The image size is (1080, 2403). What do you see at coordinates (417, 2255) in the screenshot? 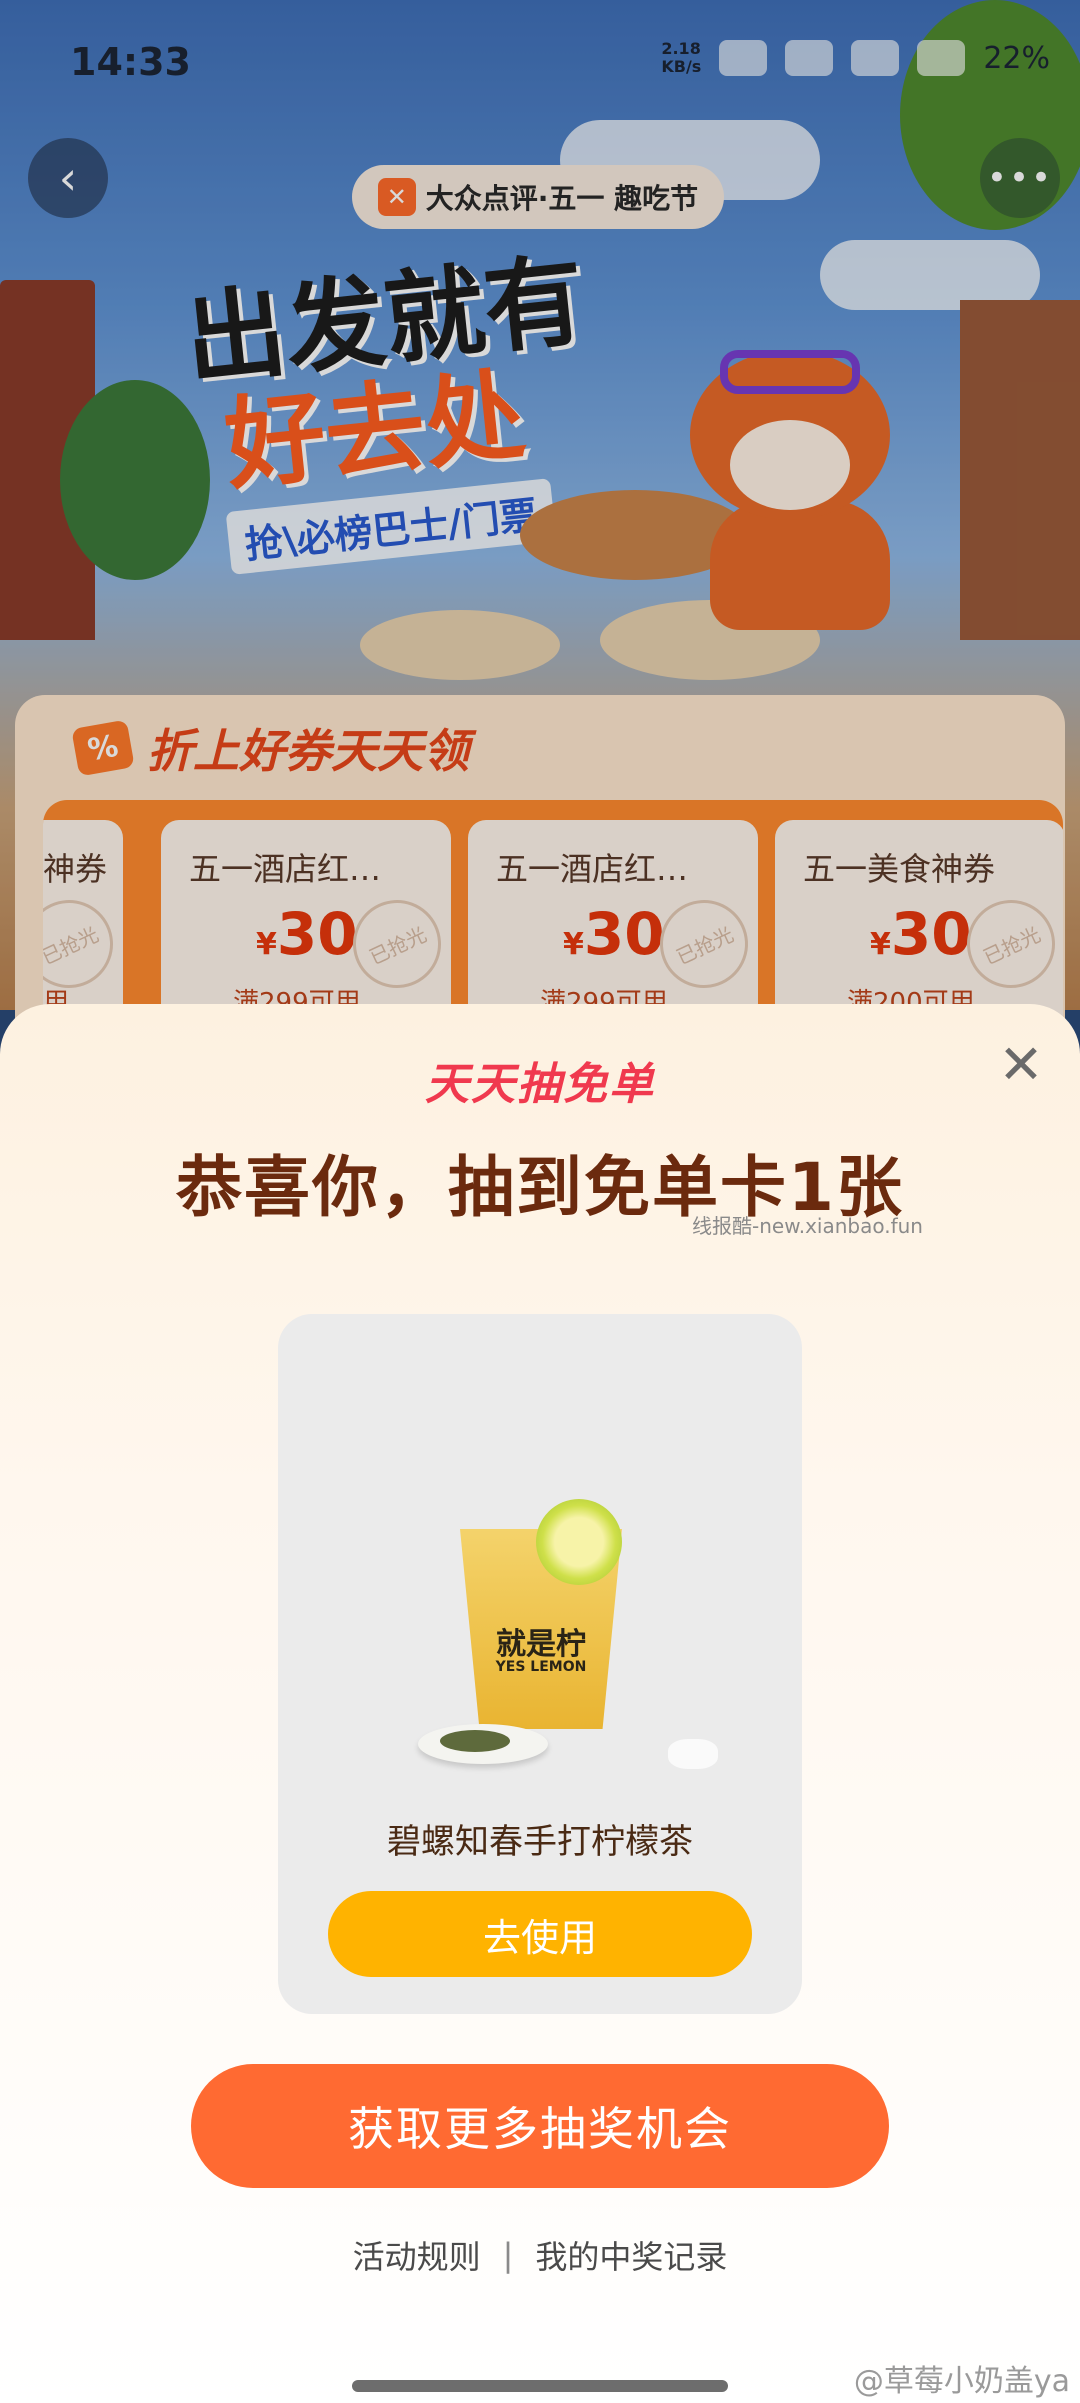
I see `rules-link: 活动规则` at bounding box center [417, 2255].